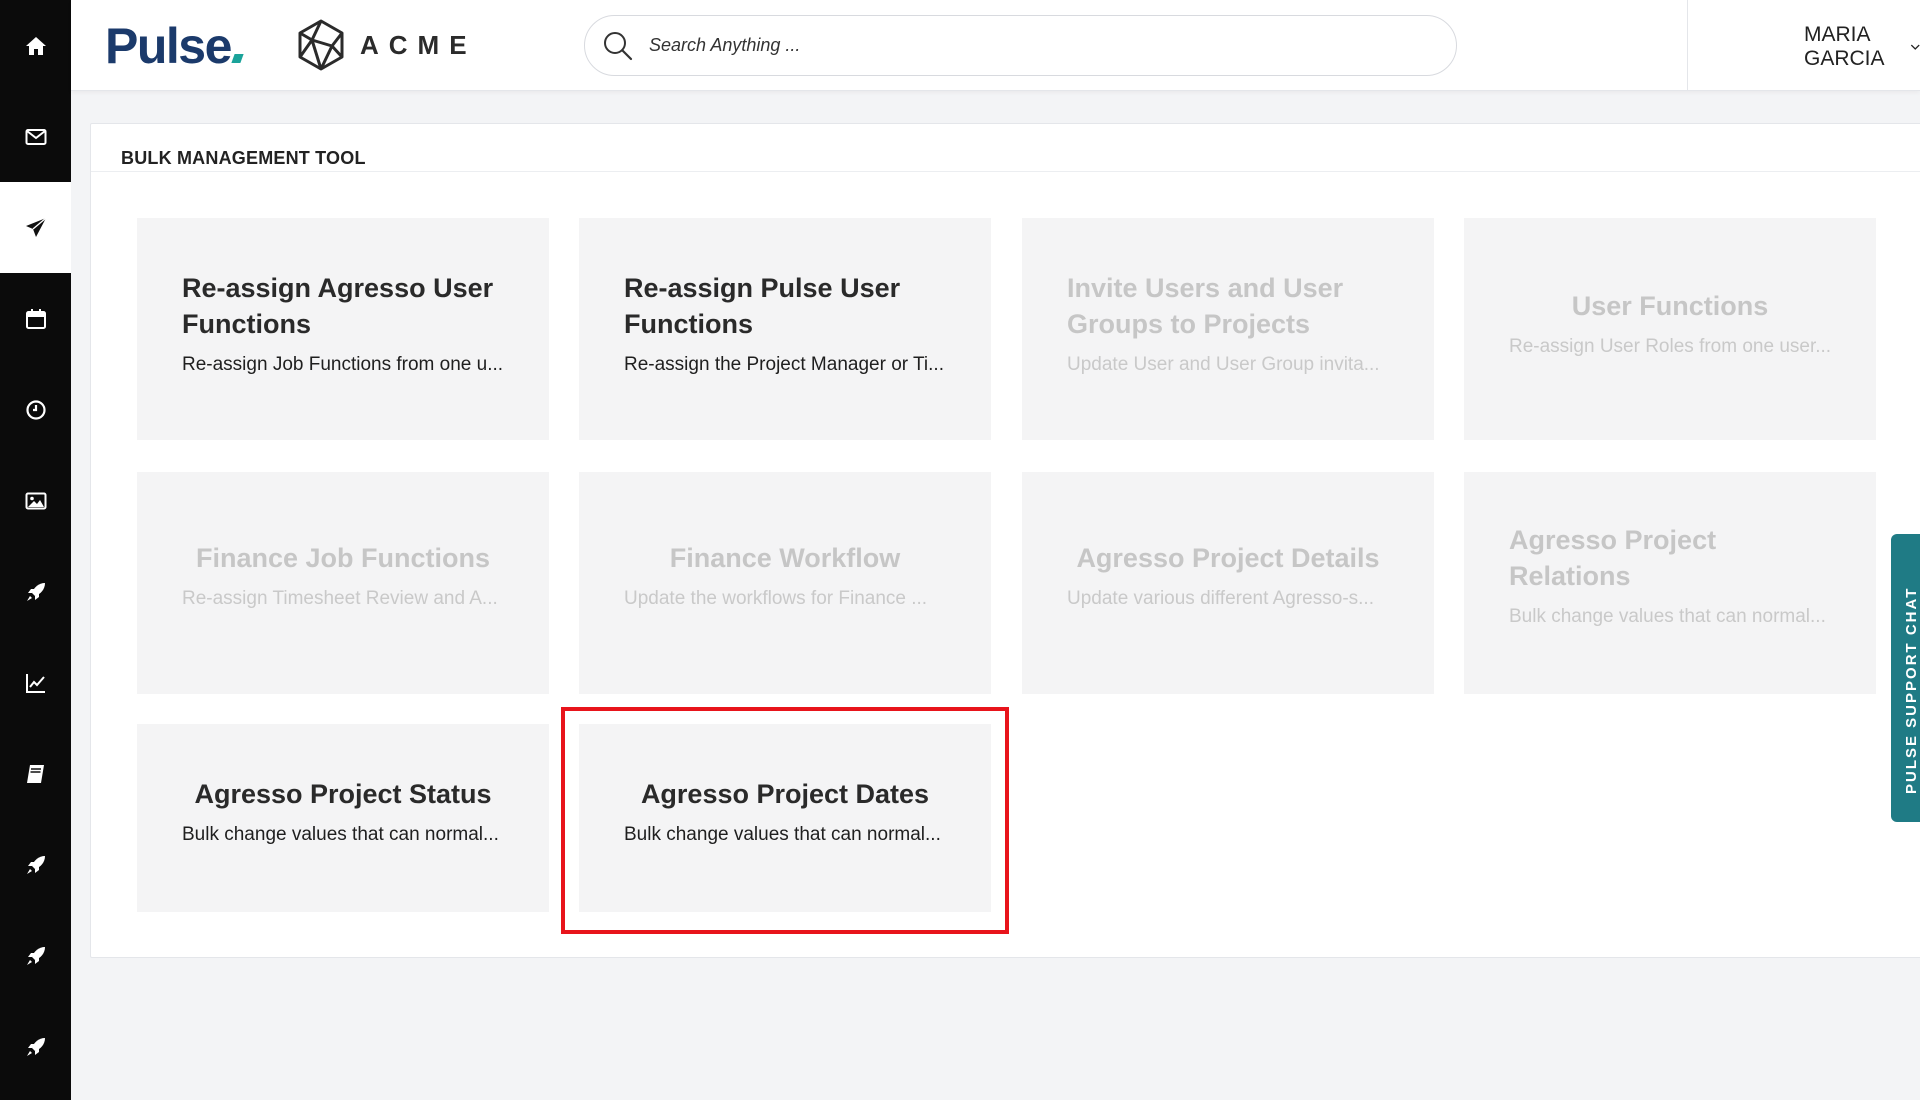 The height and width of the screenshot is (1100, 1920). I want to click on card-title: Agresso Project Relations, so click(1613, 558).